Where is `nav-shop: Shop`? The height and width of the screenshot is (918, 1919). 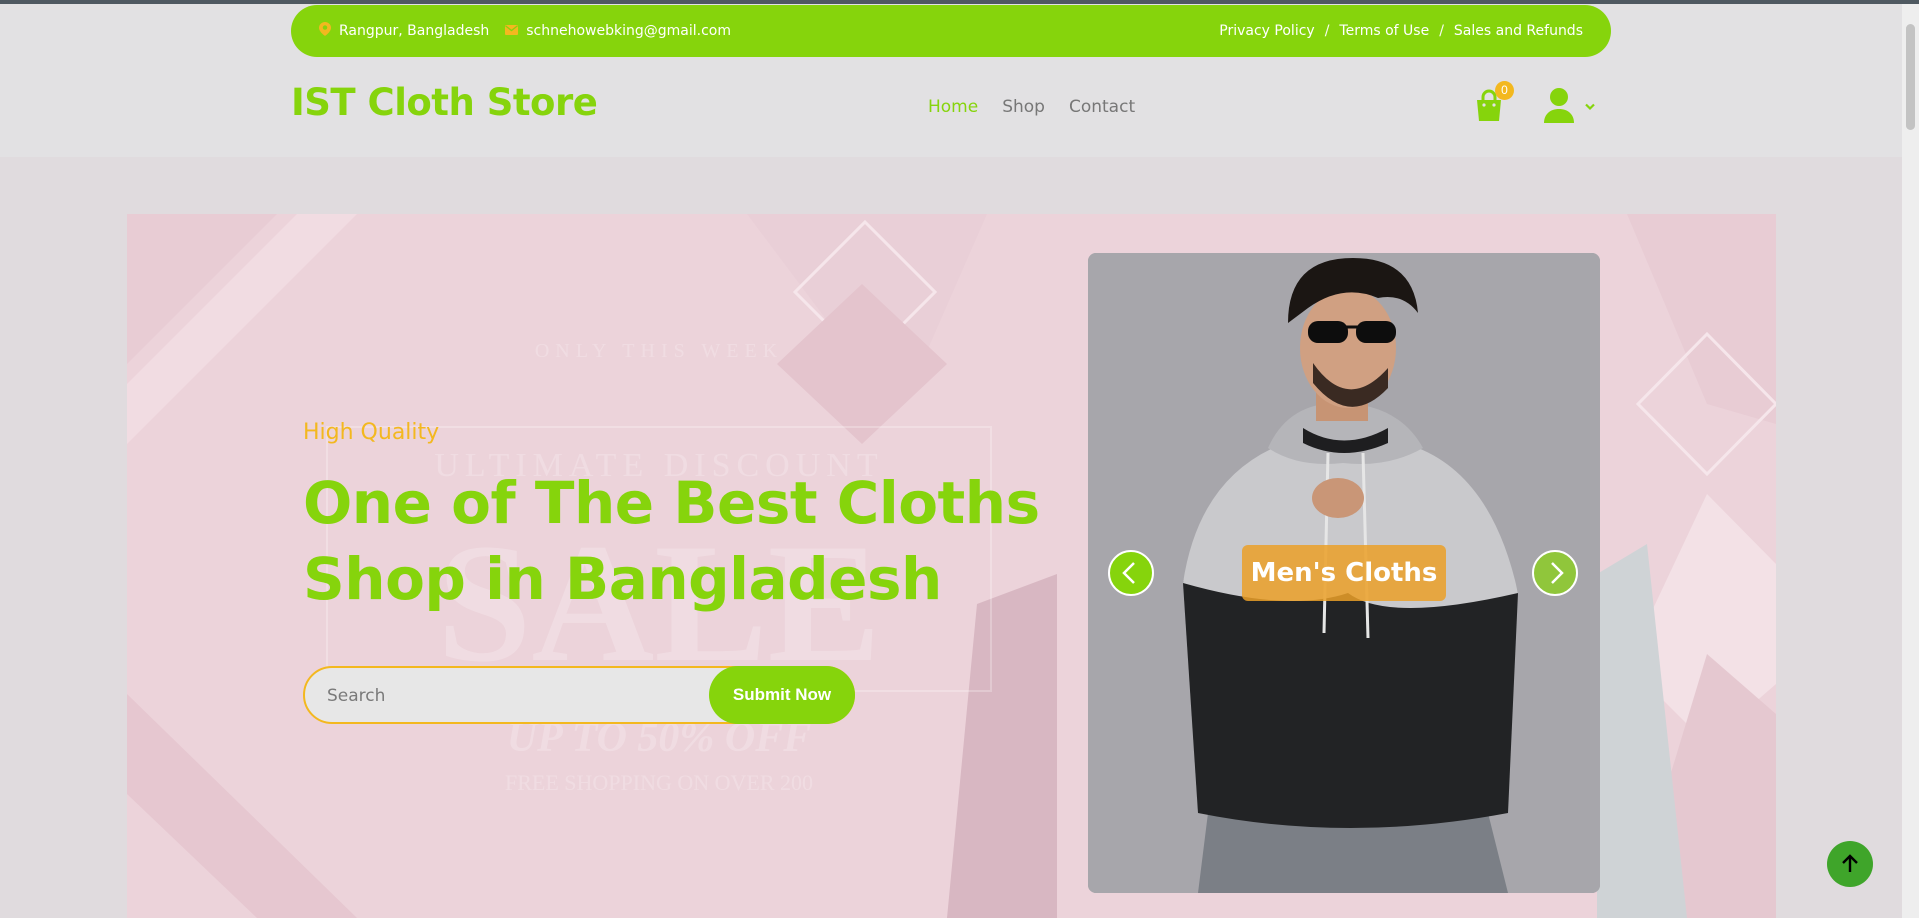
nav-shop: Shop is located at coordinates (1023, 107).